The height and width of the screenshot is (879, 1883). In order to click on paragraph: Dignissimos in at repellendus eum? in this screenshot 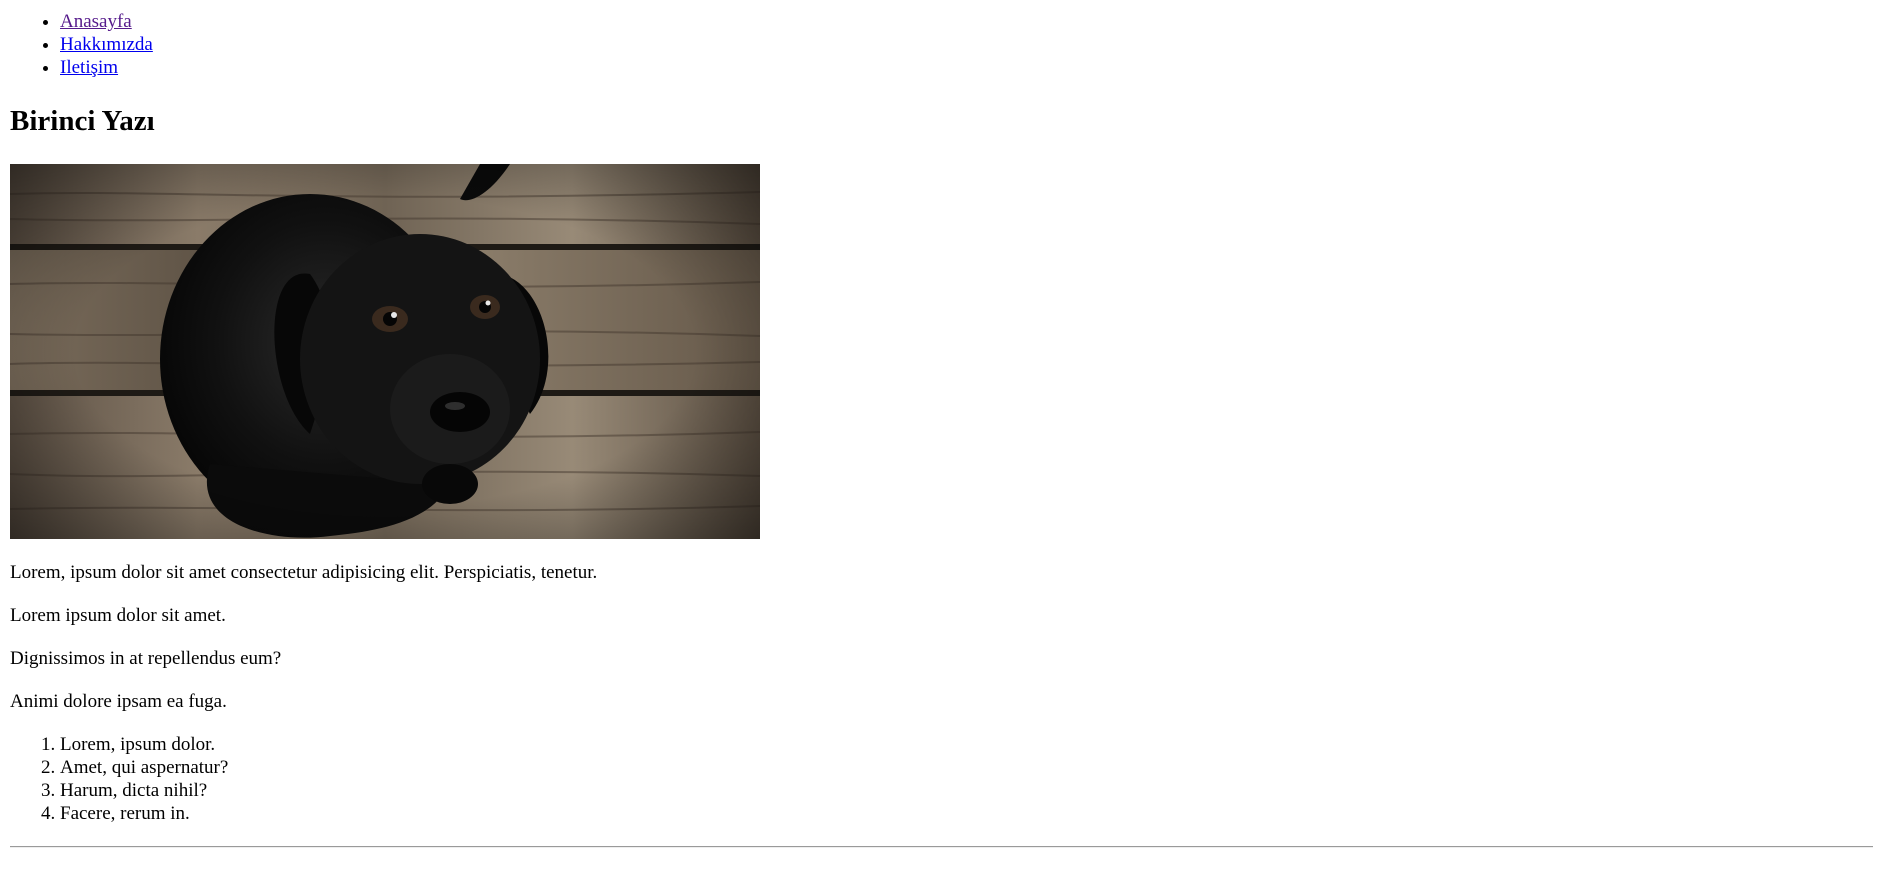, I will do `click(146, 658)`.